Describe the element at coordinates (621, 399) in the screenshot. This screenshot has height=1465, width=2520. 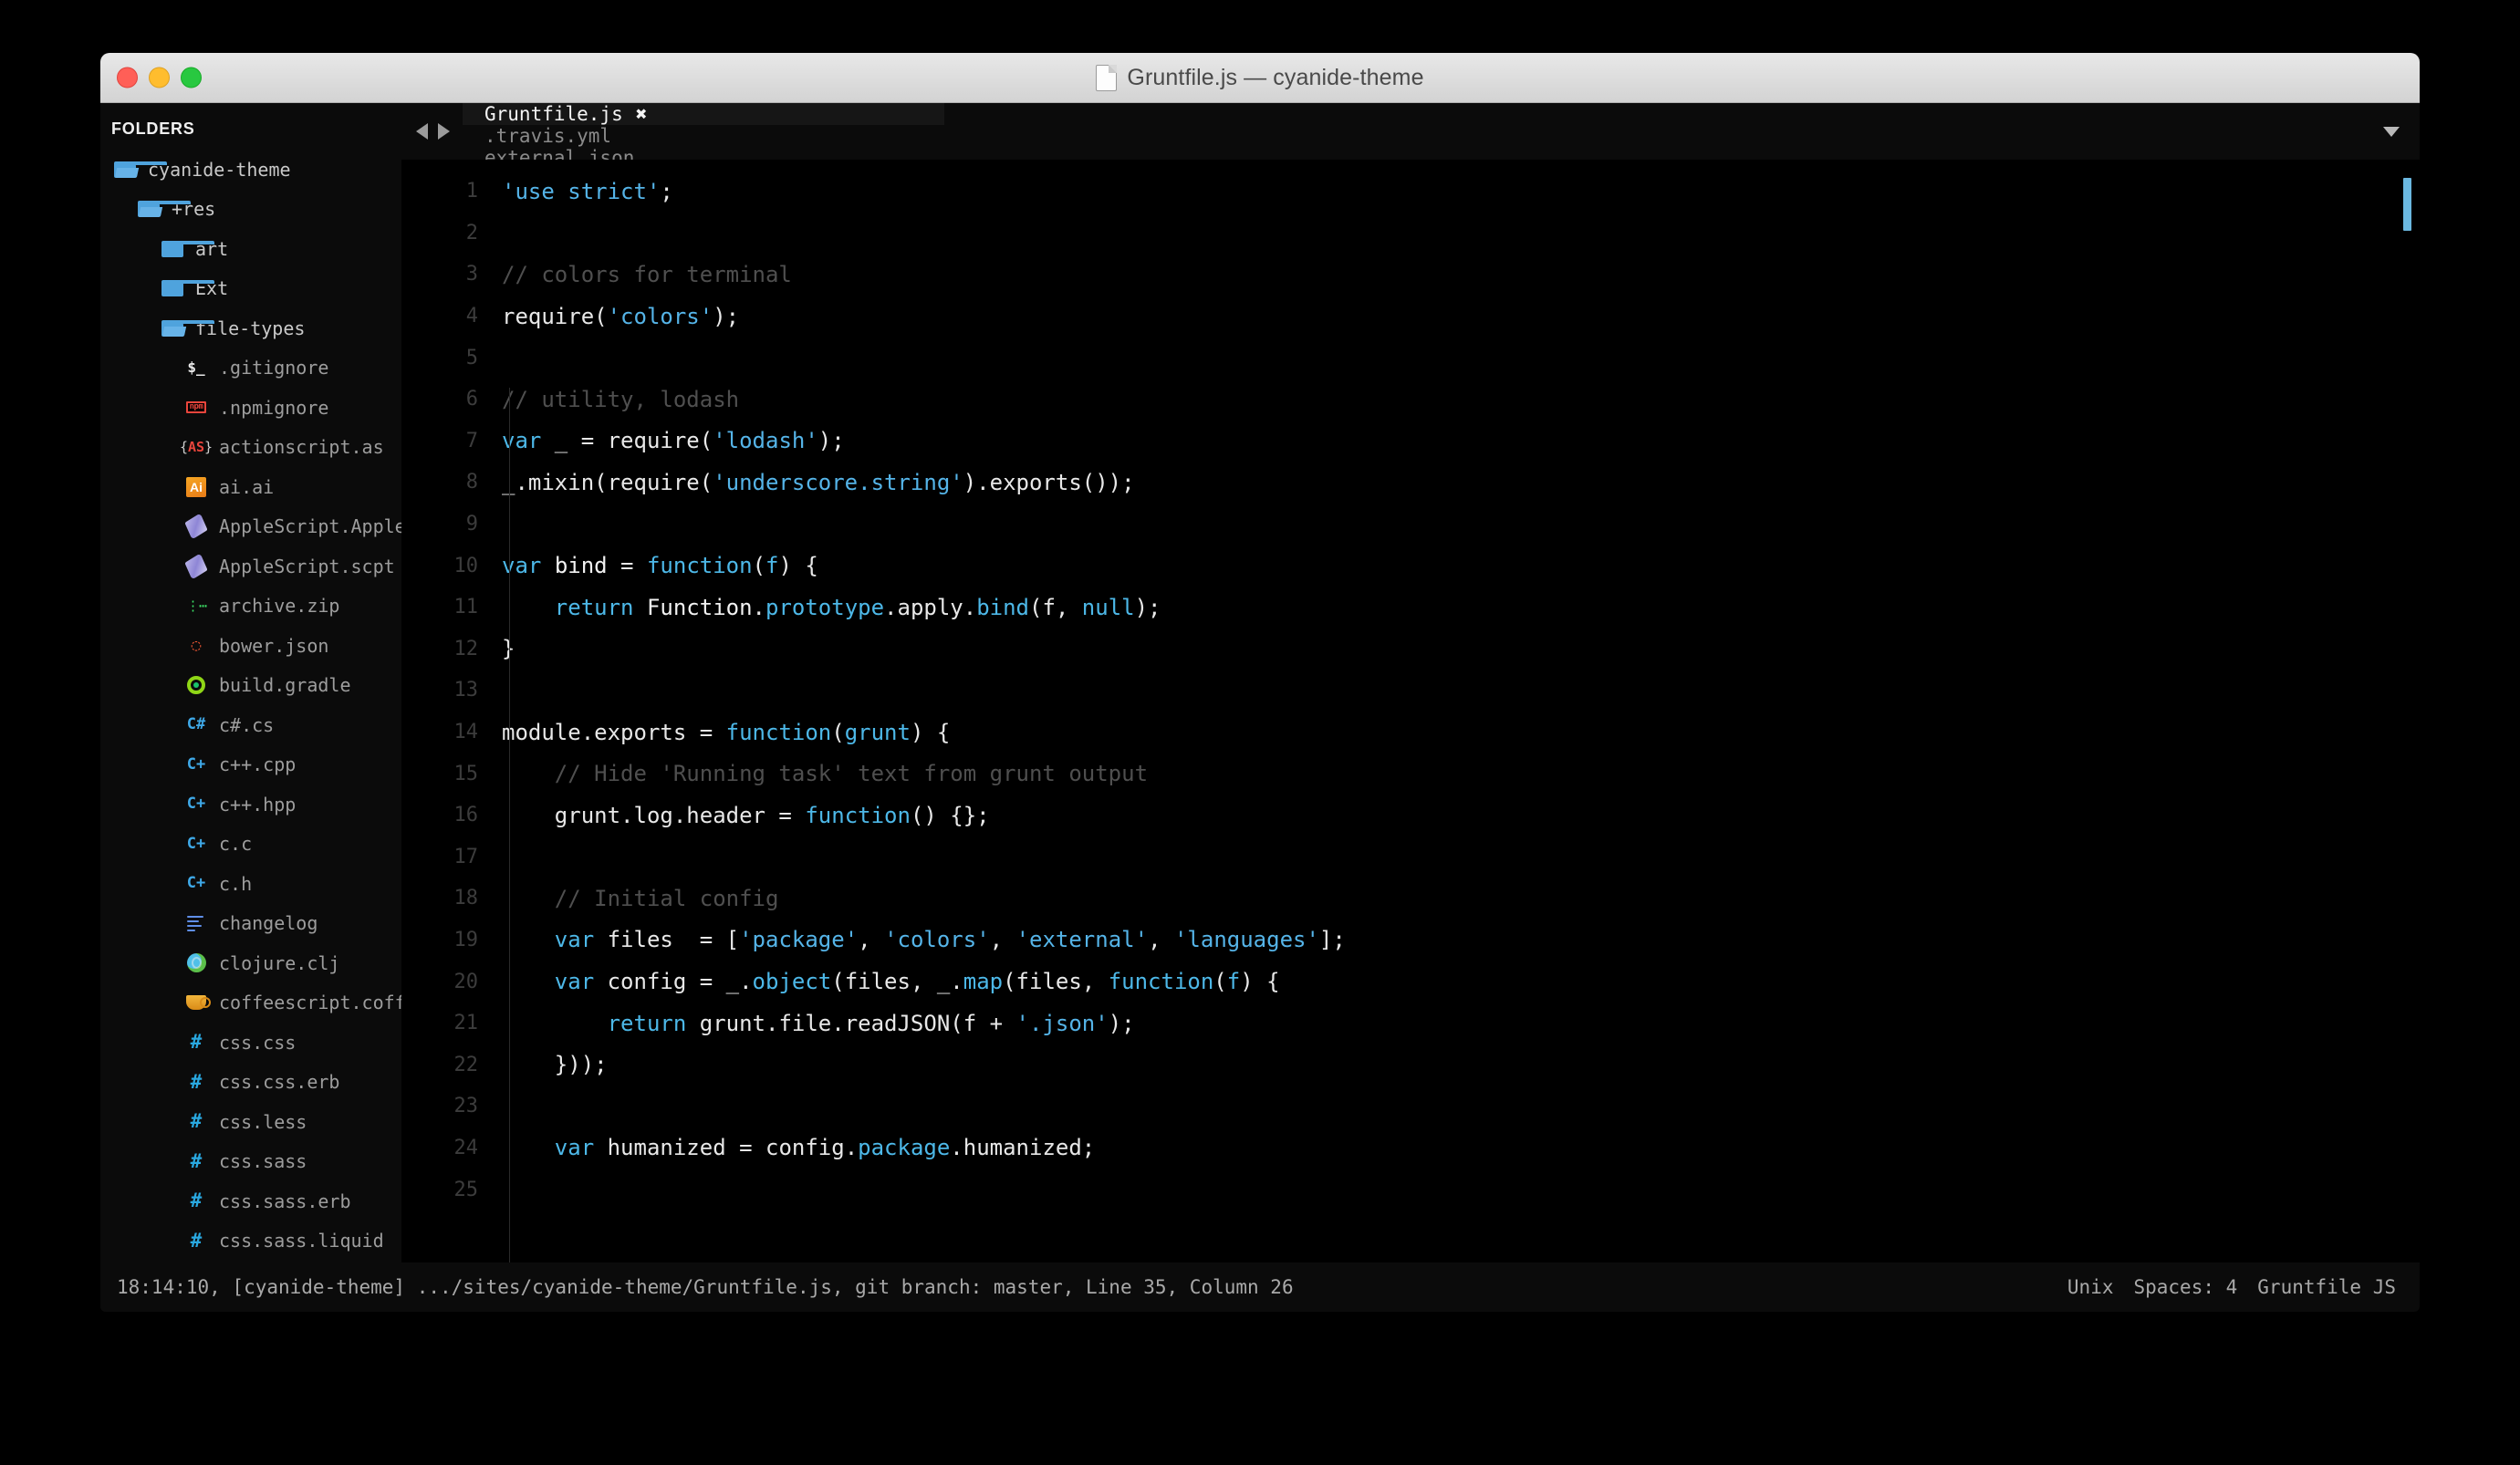
I see `code-text: // utility, lodash` at that location.